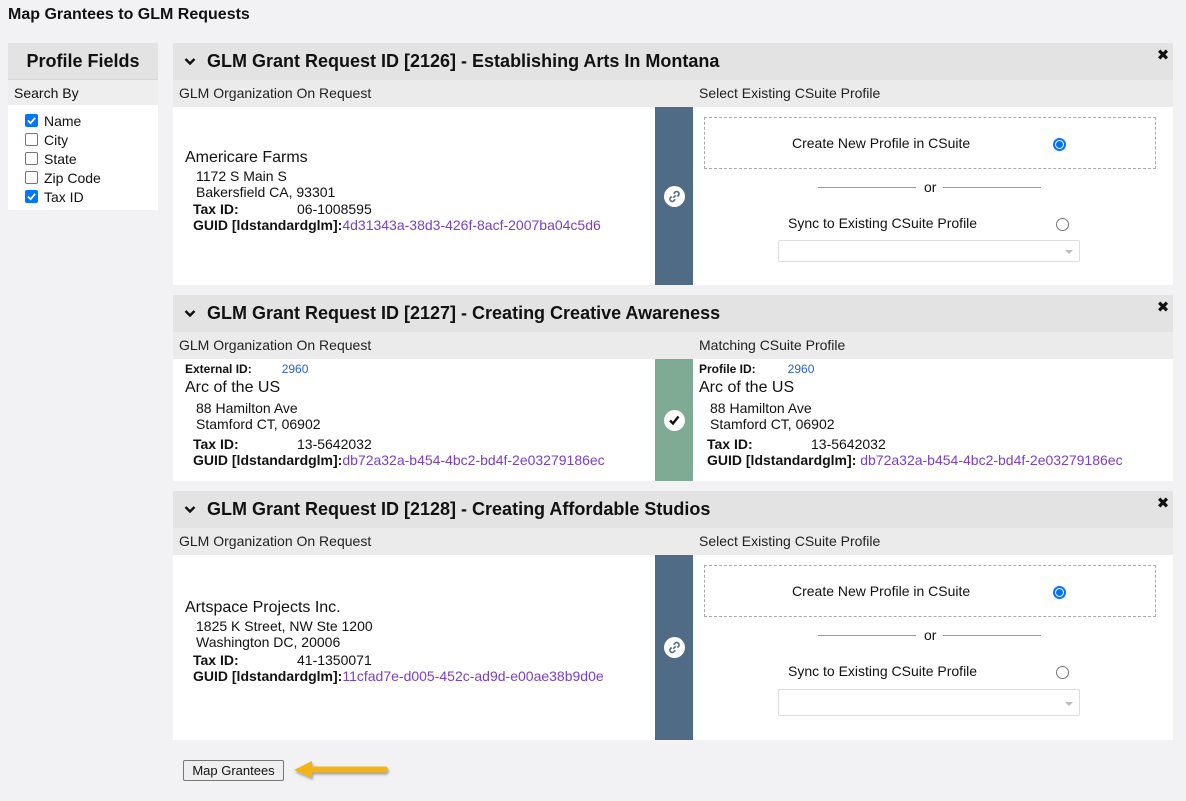 The image size is (1186, 801). Describe the element at coordinates (233, 387) in the screenshot. I see `org-name: Arc of the US` at that location.